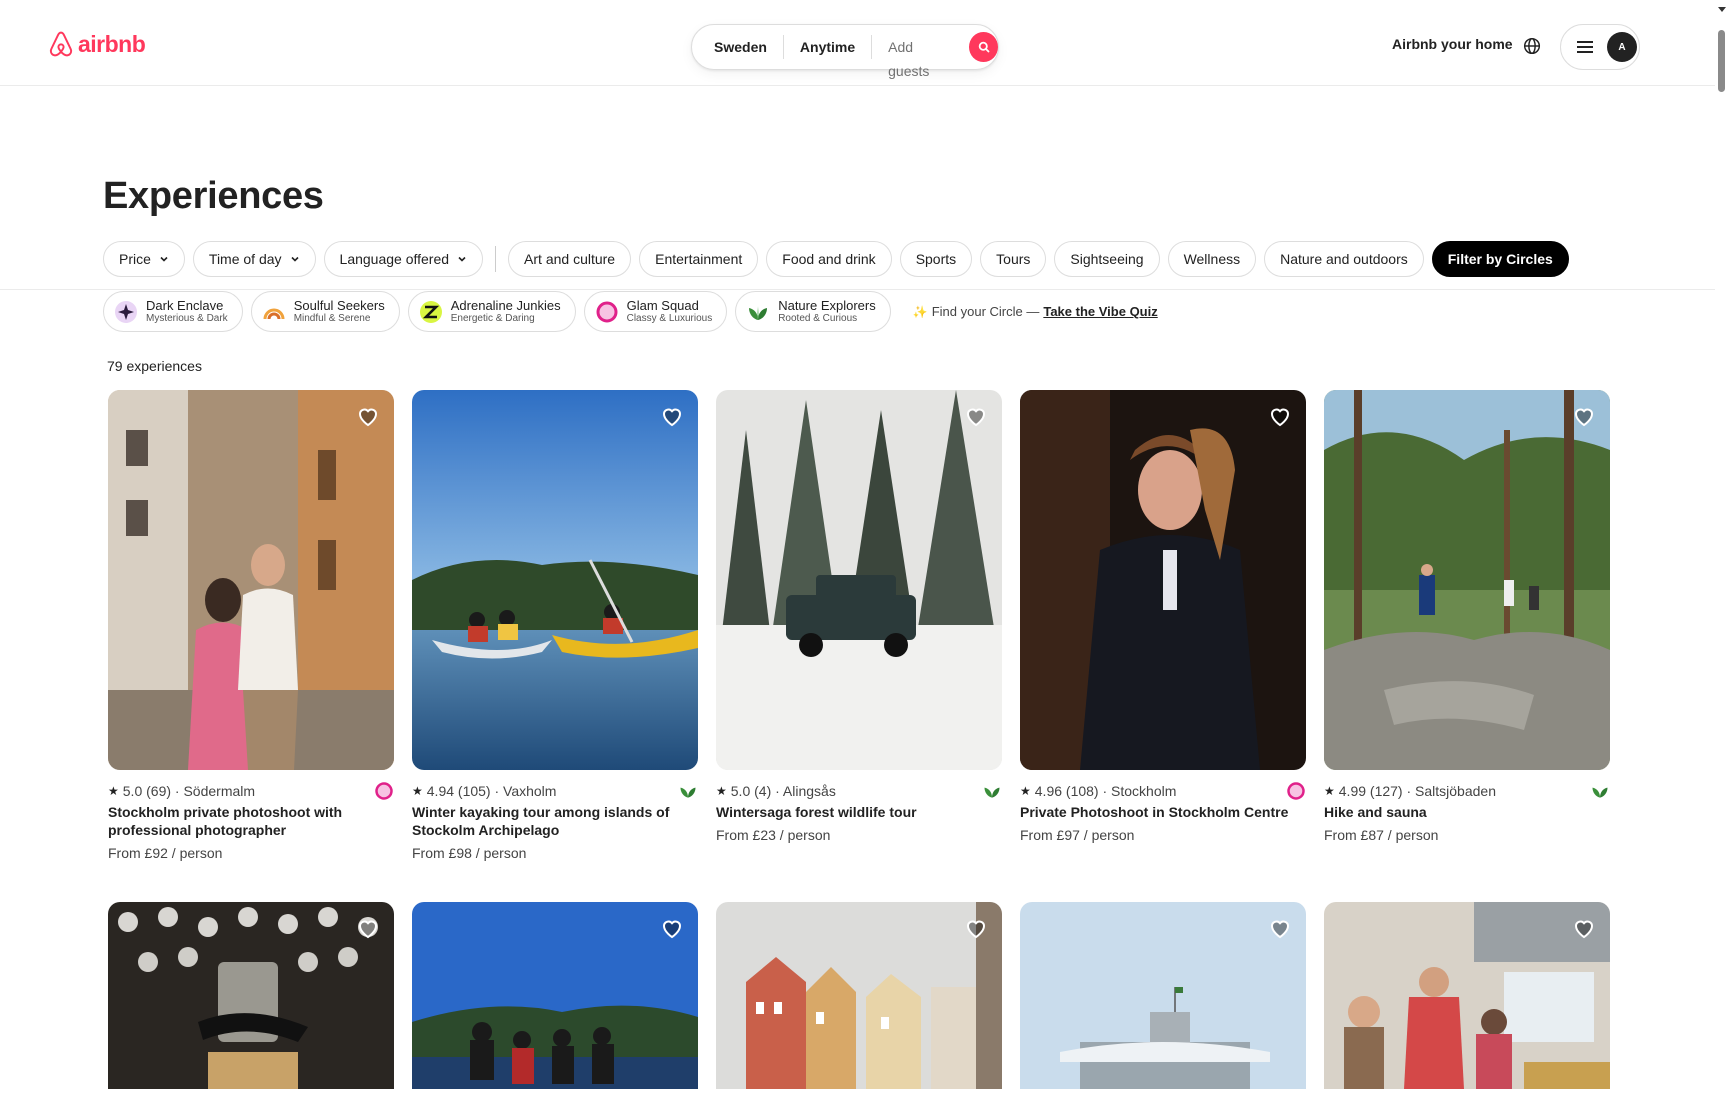 This screenshot has width=1728, height=1117. What do you see at coordinates (983, 47) in the screenshot?
I see `search-button` at bounding box center [983, 47].